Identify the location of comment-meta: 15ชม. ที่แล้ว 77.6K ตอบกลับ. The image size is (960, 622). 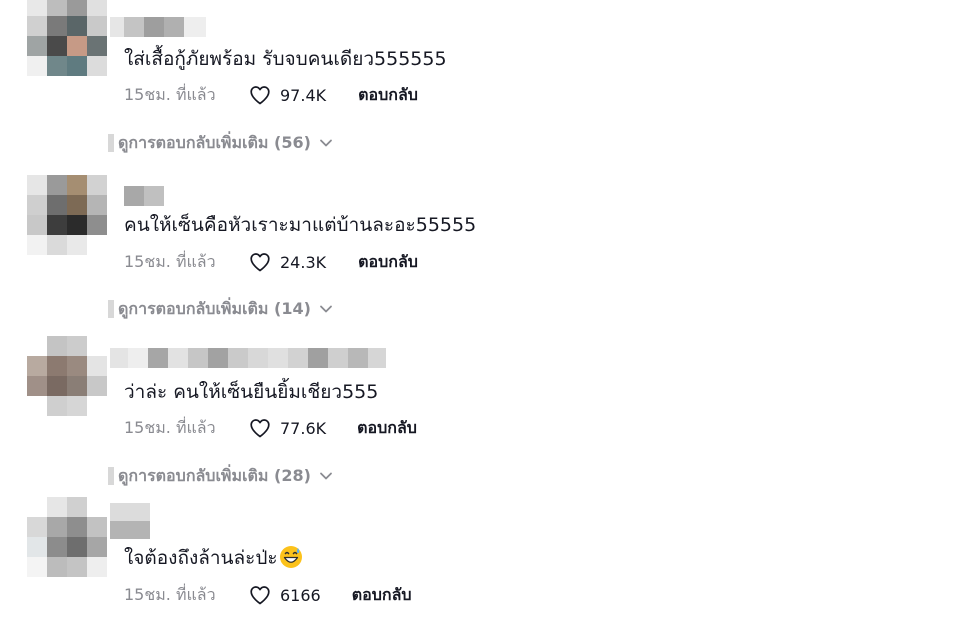
(270, 428).